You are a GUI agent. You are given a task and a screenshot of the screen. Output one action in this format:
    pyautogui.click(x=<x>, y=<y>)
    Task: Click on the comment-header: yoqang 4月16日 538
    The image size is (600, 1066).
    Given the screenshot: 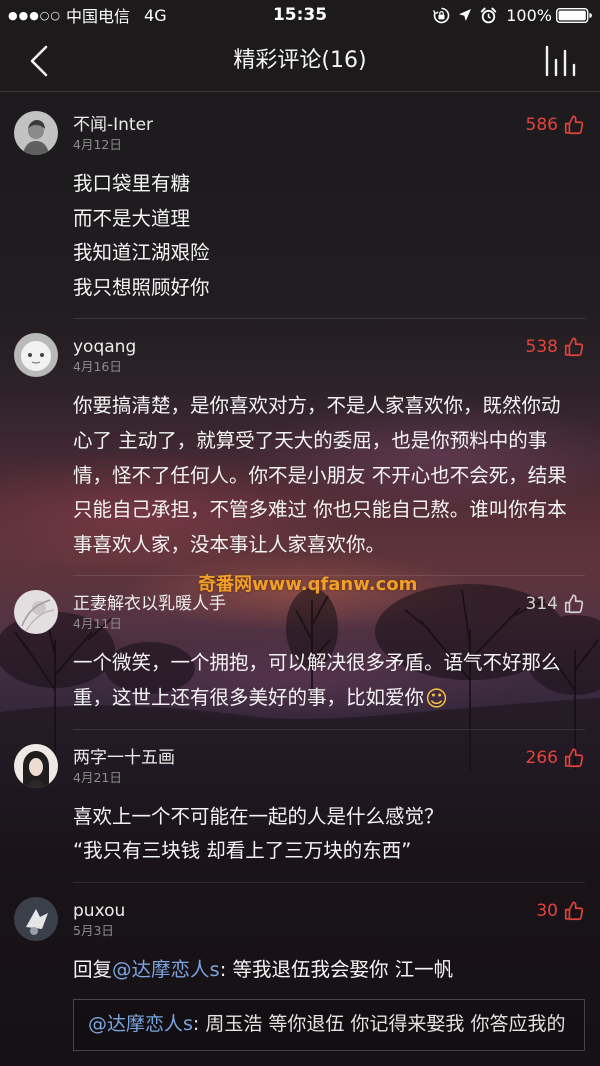 What is the action you would take?
    pyautogui.click(x=329, y=355)
    